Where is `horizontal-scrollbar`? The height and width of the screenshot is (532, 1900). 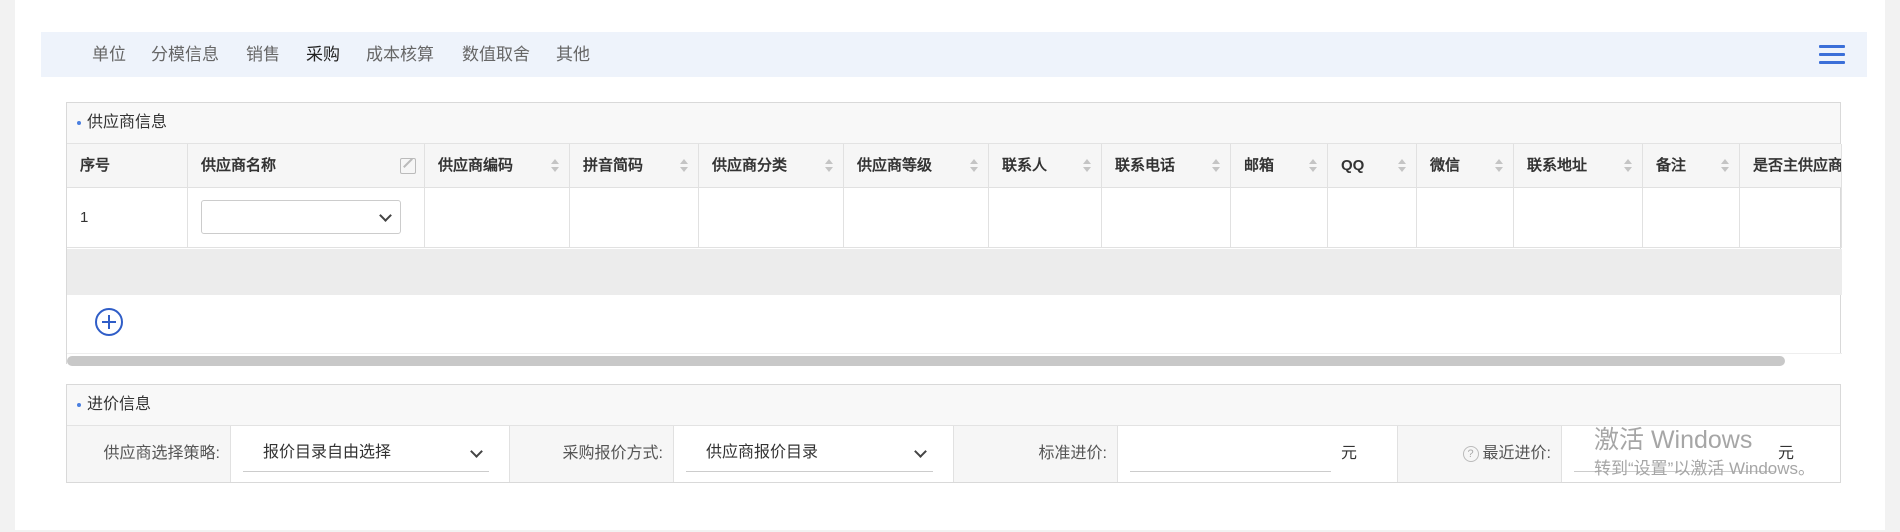 horizontal-scrollbar is located at coordinates (954, 360).